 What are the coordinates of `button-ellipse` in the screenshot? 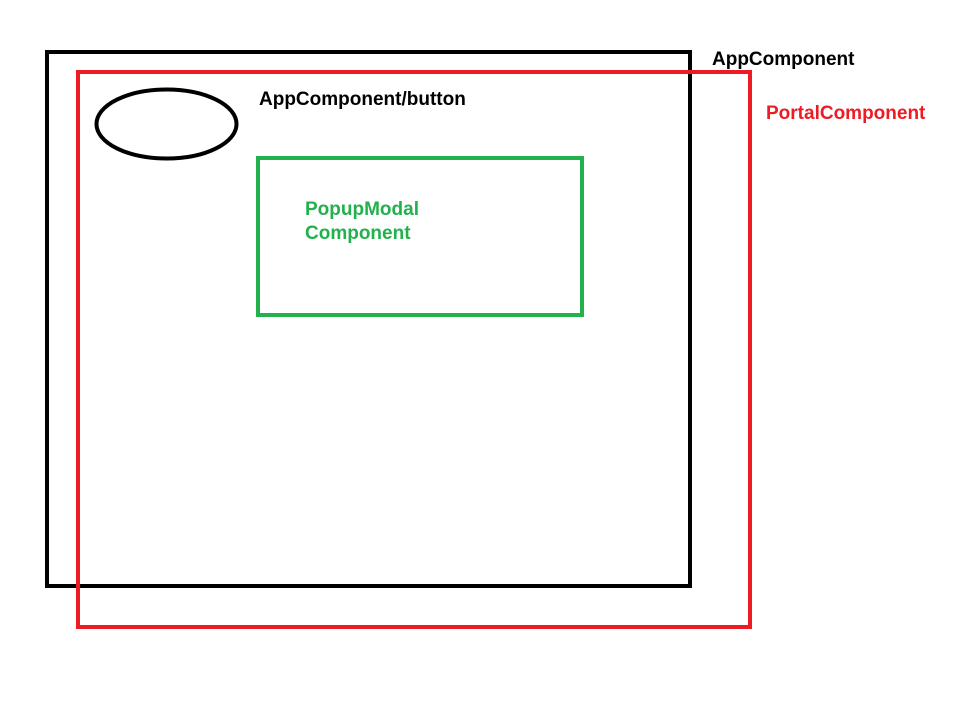 It's located at (166, 124).